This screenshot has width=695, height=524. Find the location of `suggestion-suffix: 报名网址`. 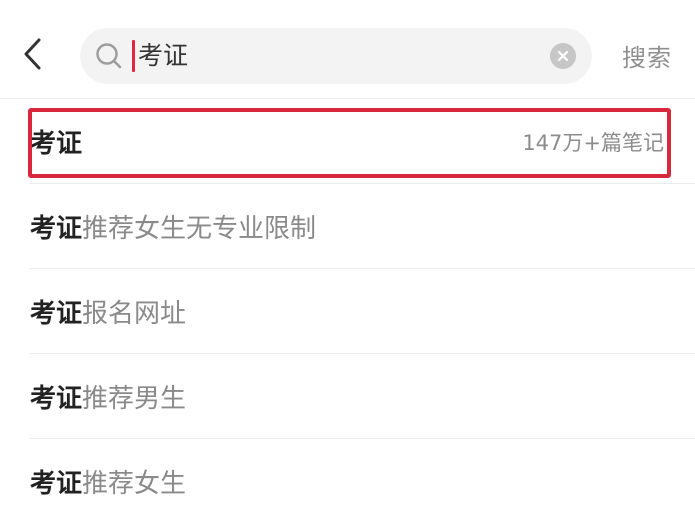

suggestion-suffix: 报名网址 is located at coordinates (134, 314).